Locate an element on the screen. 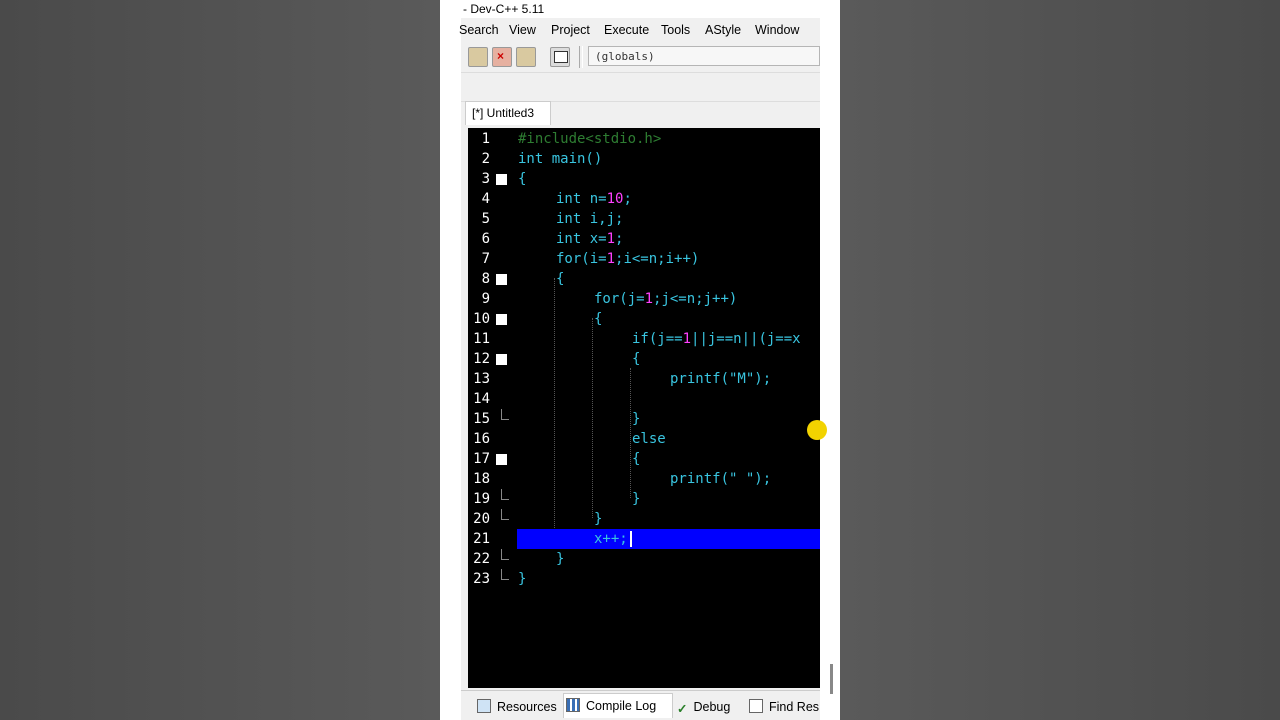 The height and width of the screenshot is (720, 1280). tab-compile-log: Compile Log is located at coordinates (618, 705).